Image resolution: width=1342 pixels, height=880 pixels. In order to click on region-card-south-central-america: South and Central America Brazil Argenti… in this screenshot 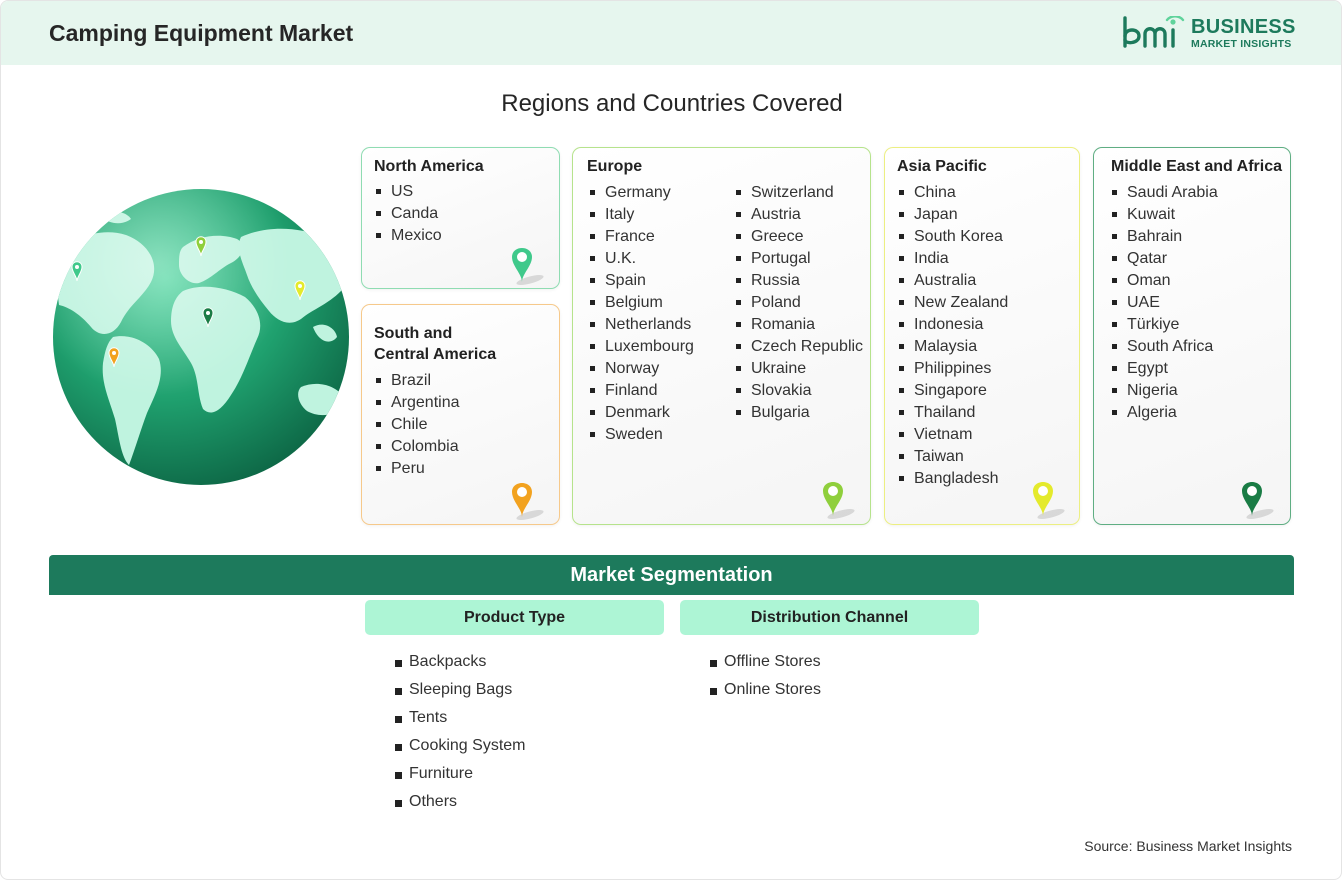, I will do `click(460, 414)`.